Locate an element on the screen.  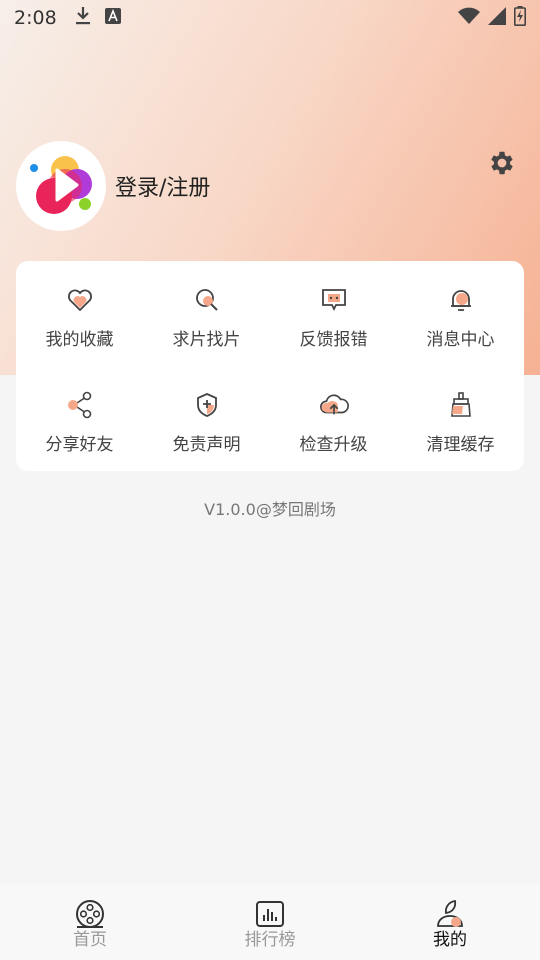
menu-item-label: 消息中心 is located at coordinates (460, 340).